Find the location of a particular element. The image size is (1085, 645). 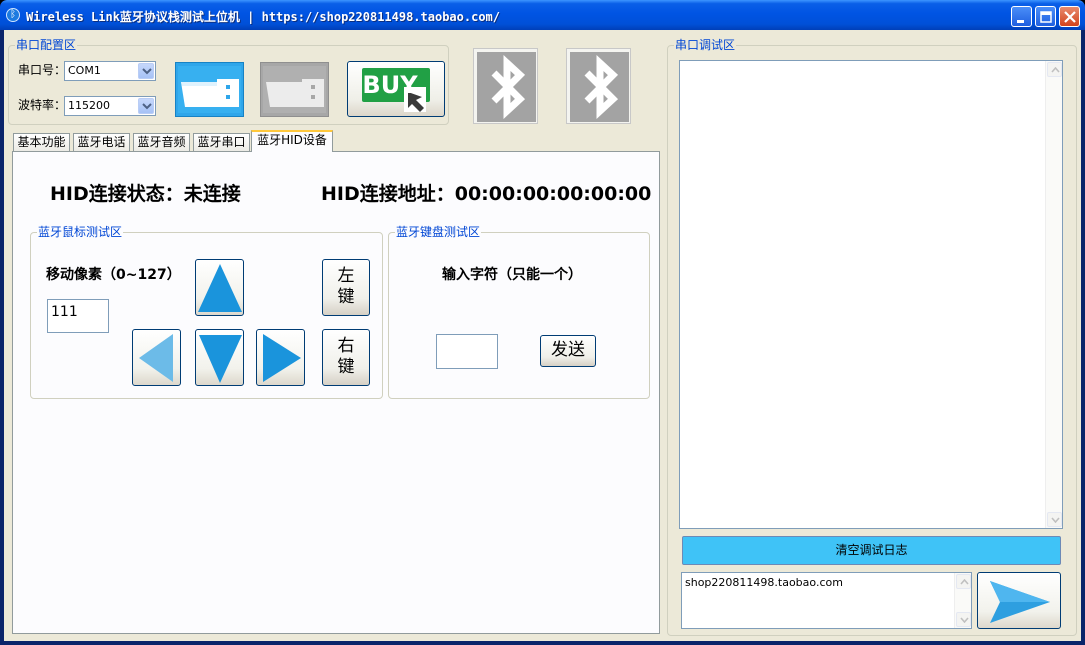

arrow-down-icon is located at coordinates (220, 359).